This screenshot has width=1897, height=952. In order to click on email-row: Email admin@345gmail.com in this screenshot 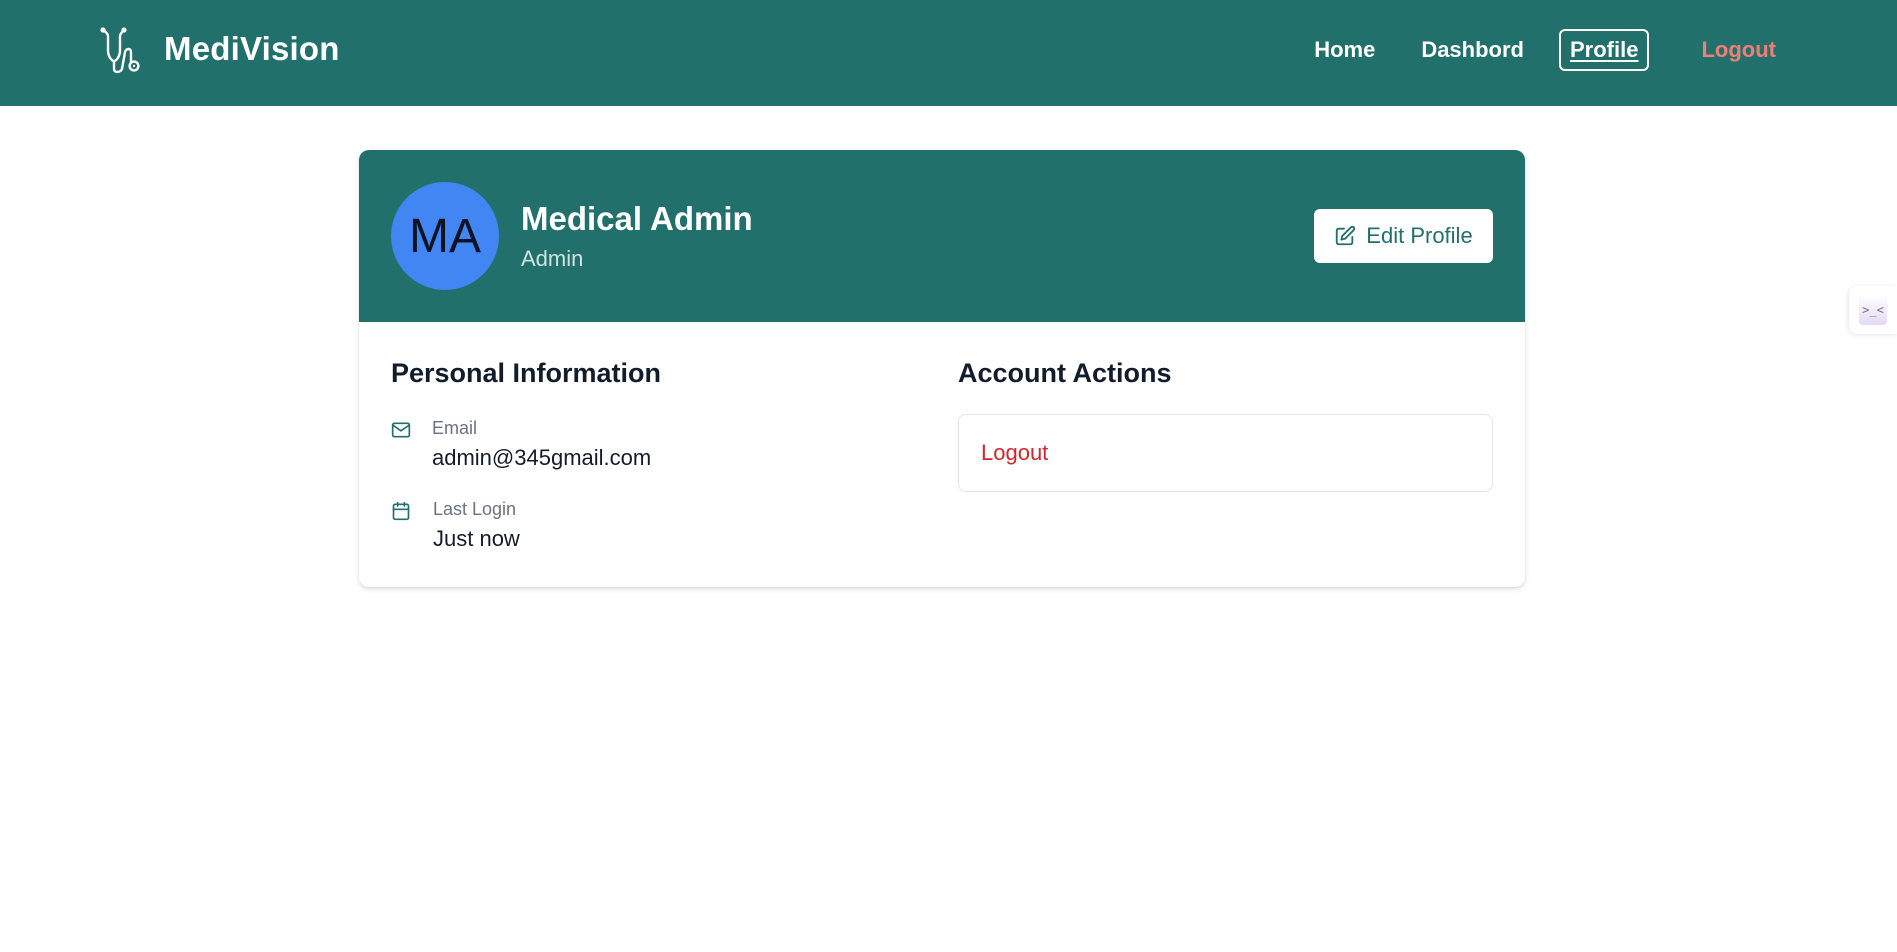, I will do `click(641, 448)`.